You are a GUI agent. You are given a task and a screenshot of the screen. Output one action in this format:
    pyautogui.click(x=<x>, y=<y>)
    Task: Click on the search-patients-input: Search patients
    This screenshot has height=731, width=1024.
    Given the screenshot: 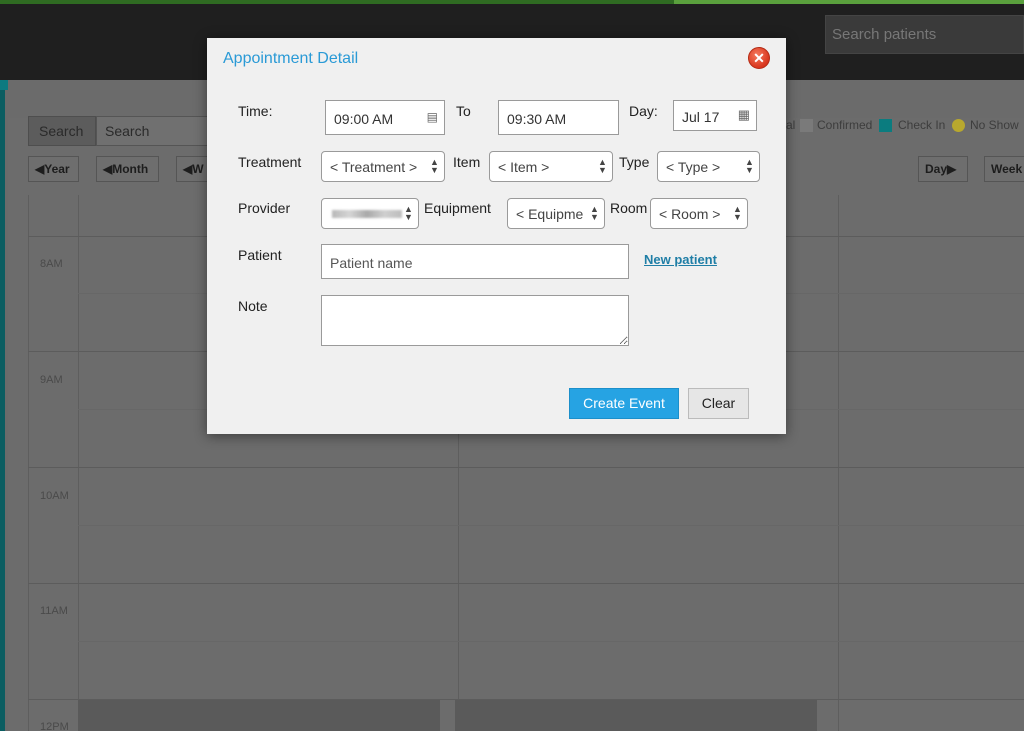 What is the action you would take?
    pyautogui.click(x=924, y=34)
    